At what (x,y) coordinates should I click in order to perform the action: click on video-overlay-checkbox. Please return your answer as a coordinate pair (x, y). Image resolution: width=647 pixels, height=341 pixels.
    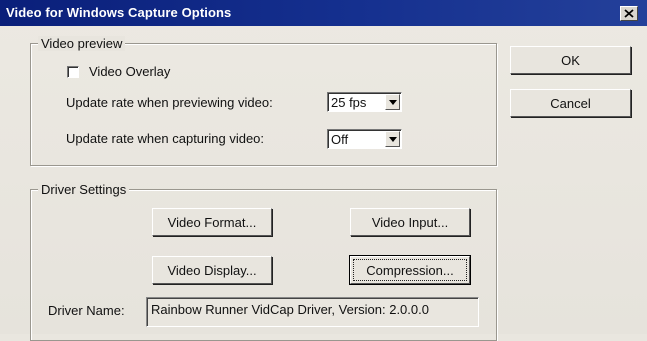
    Looking at the image, I should click on (73, 72).